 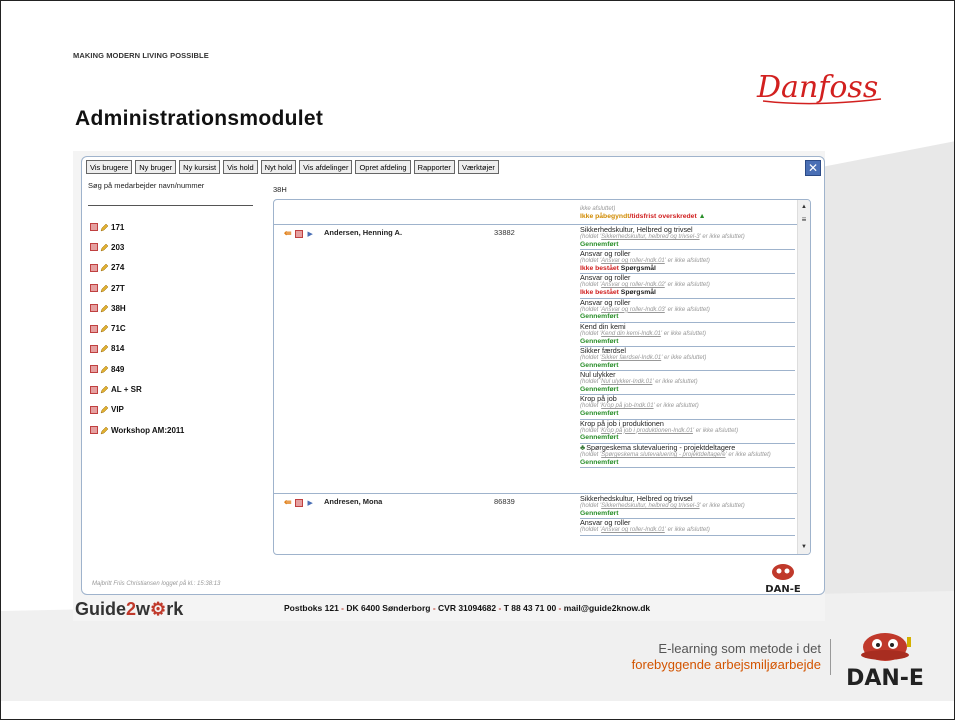 I want to click on team-link: Nul ulykker-Indk.01, so click(x=626, y=382).